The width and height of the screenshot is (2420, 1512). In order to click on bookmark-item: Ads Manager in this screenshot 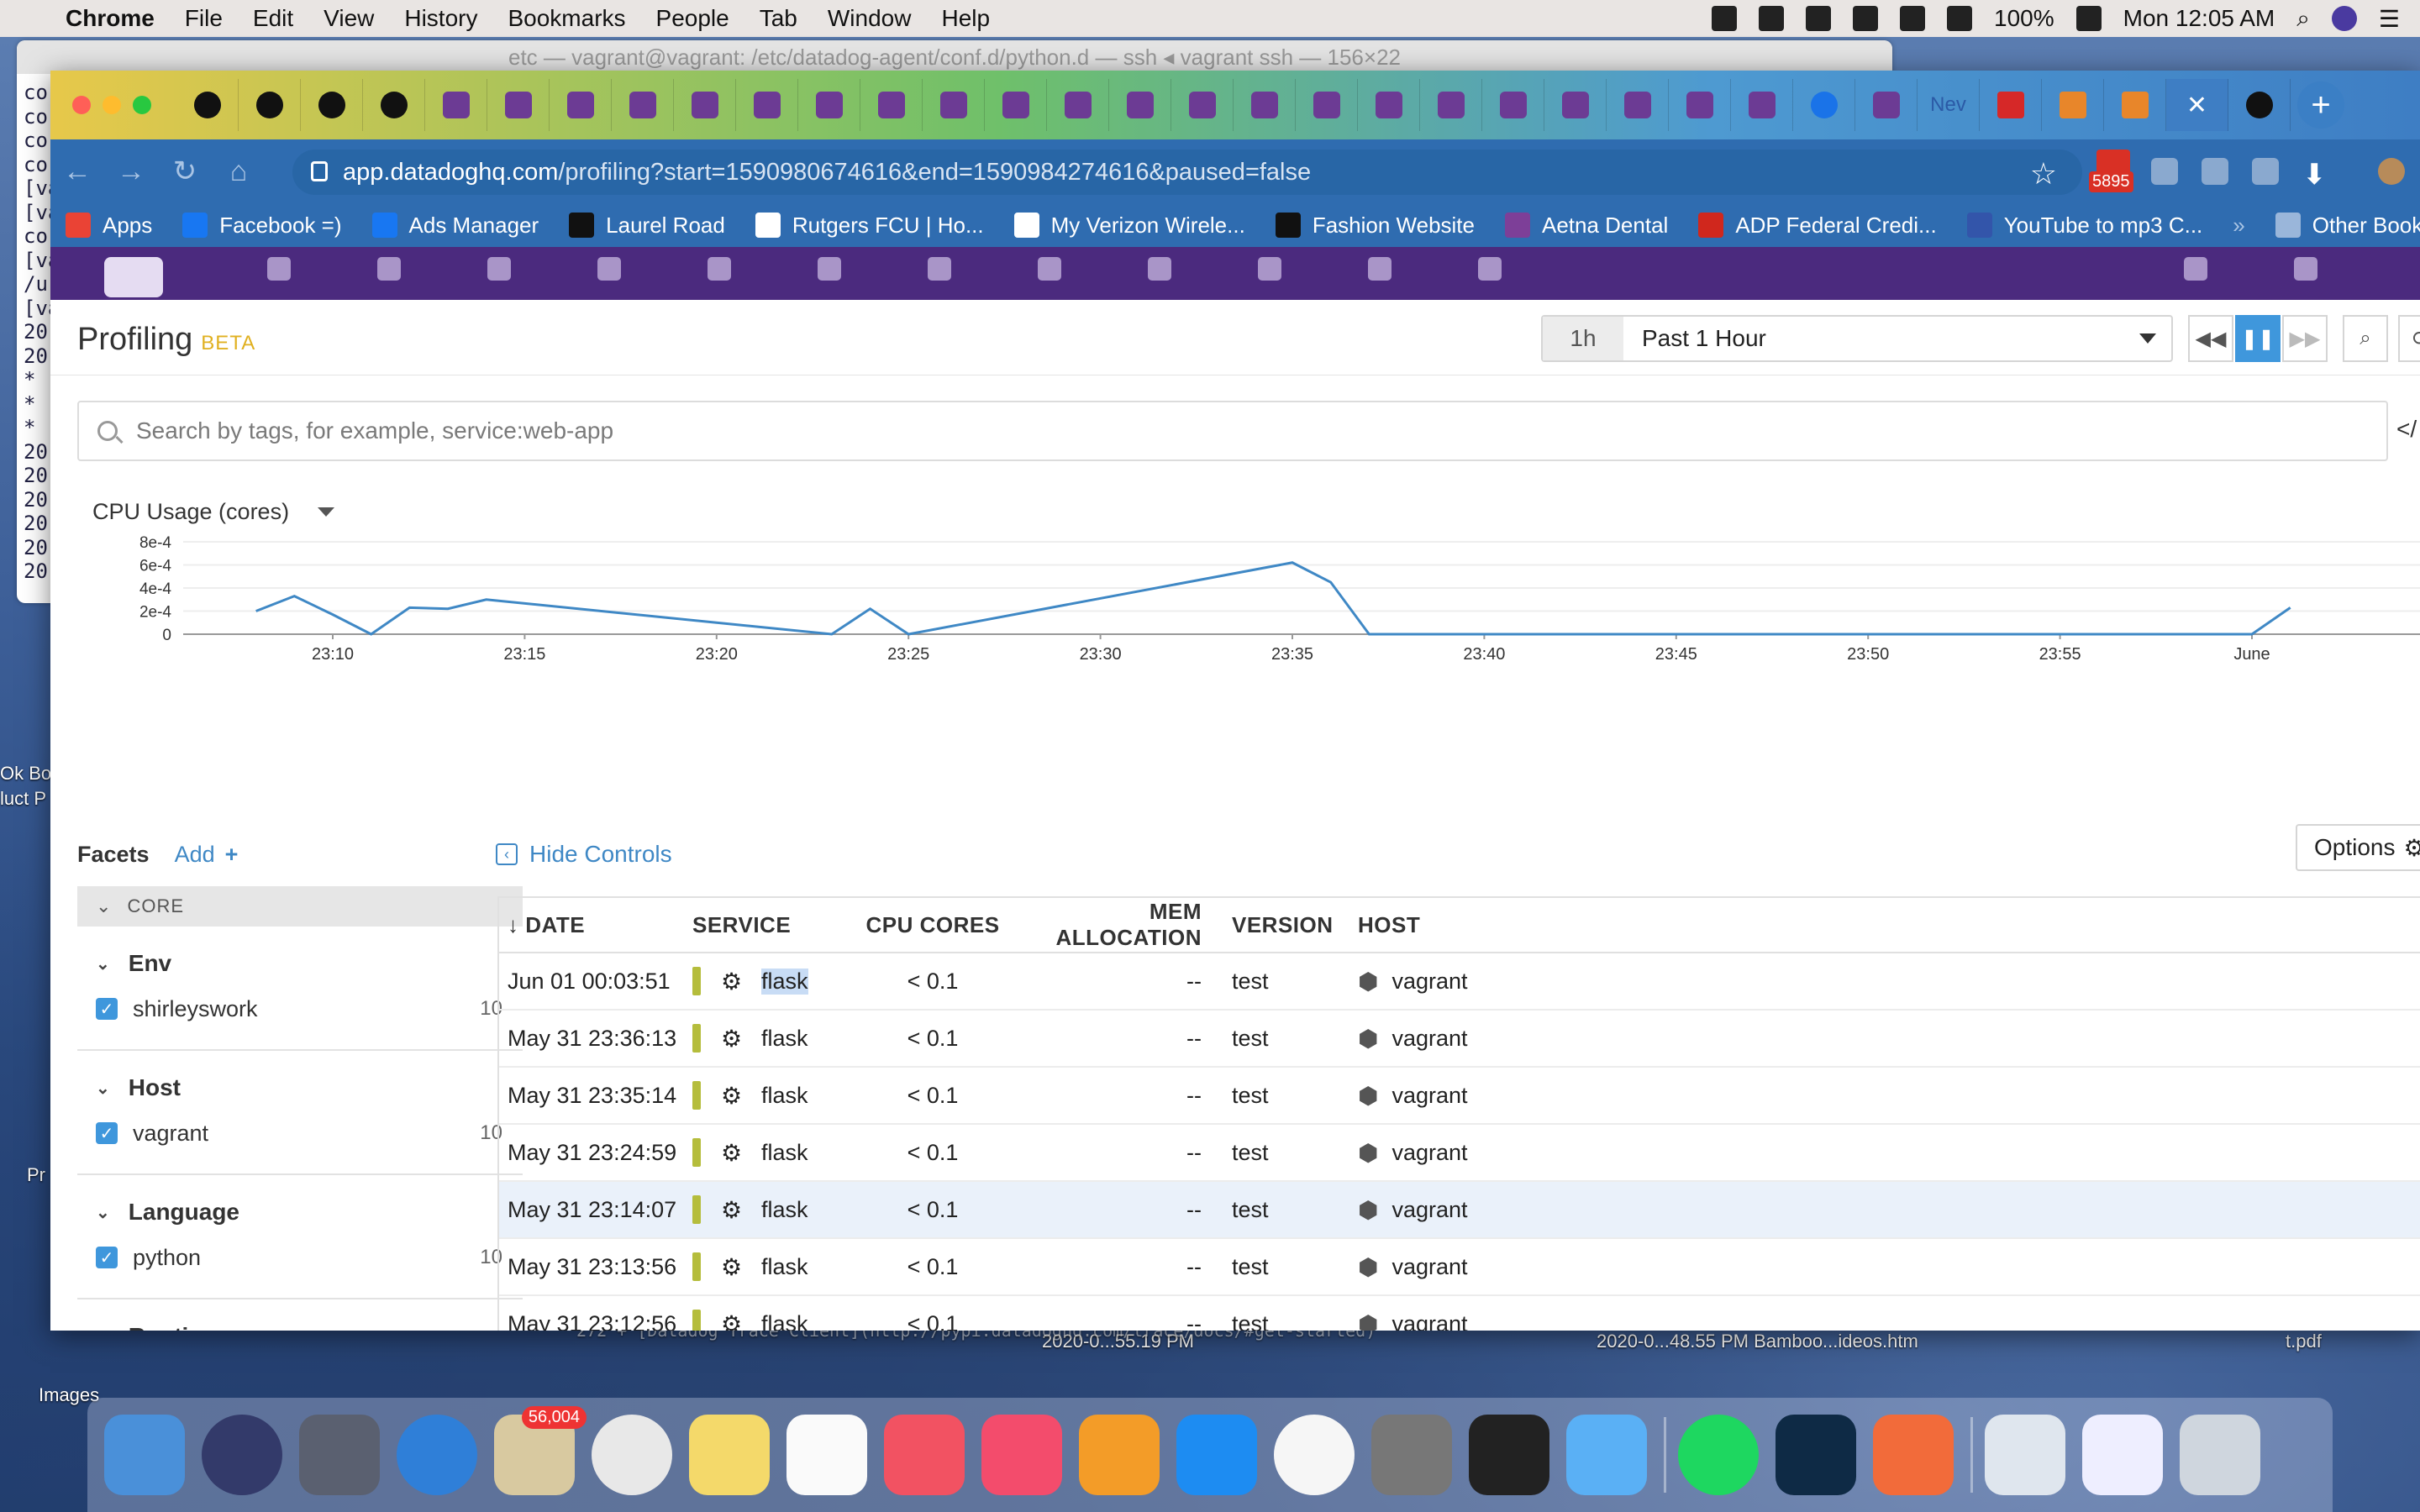, I will do `click(456, 226)`.